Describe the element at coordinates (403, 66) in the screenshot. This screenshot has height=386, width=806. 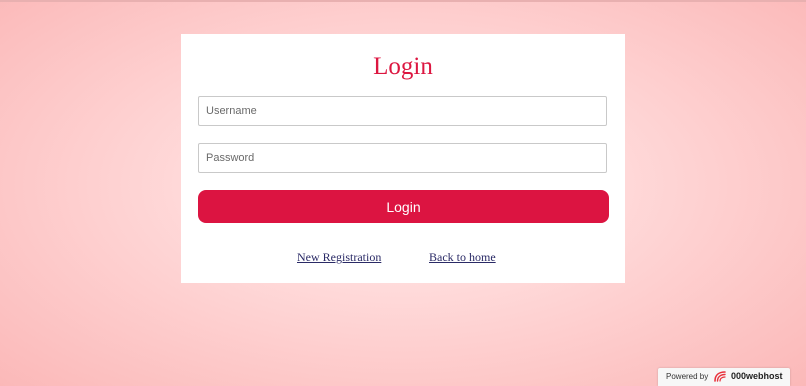
I see `page-title: Login` at that location.